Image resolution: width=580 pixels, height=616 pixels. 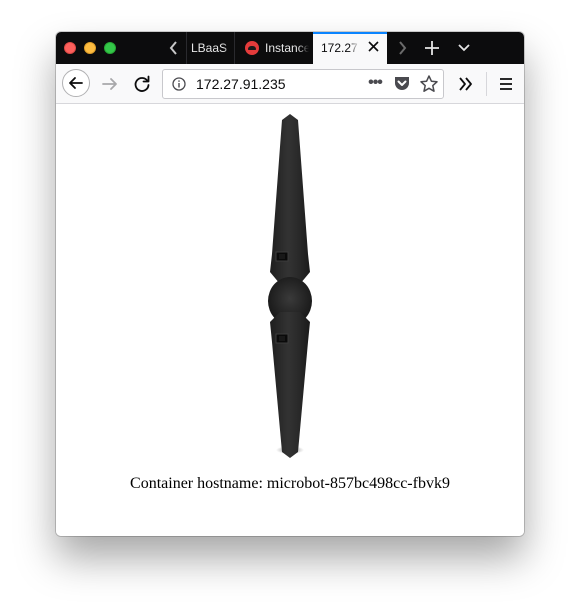 I want to click on microbot-image, so click(x=290, y=286).